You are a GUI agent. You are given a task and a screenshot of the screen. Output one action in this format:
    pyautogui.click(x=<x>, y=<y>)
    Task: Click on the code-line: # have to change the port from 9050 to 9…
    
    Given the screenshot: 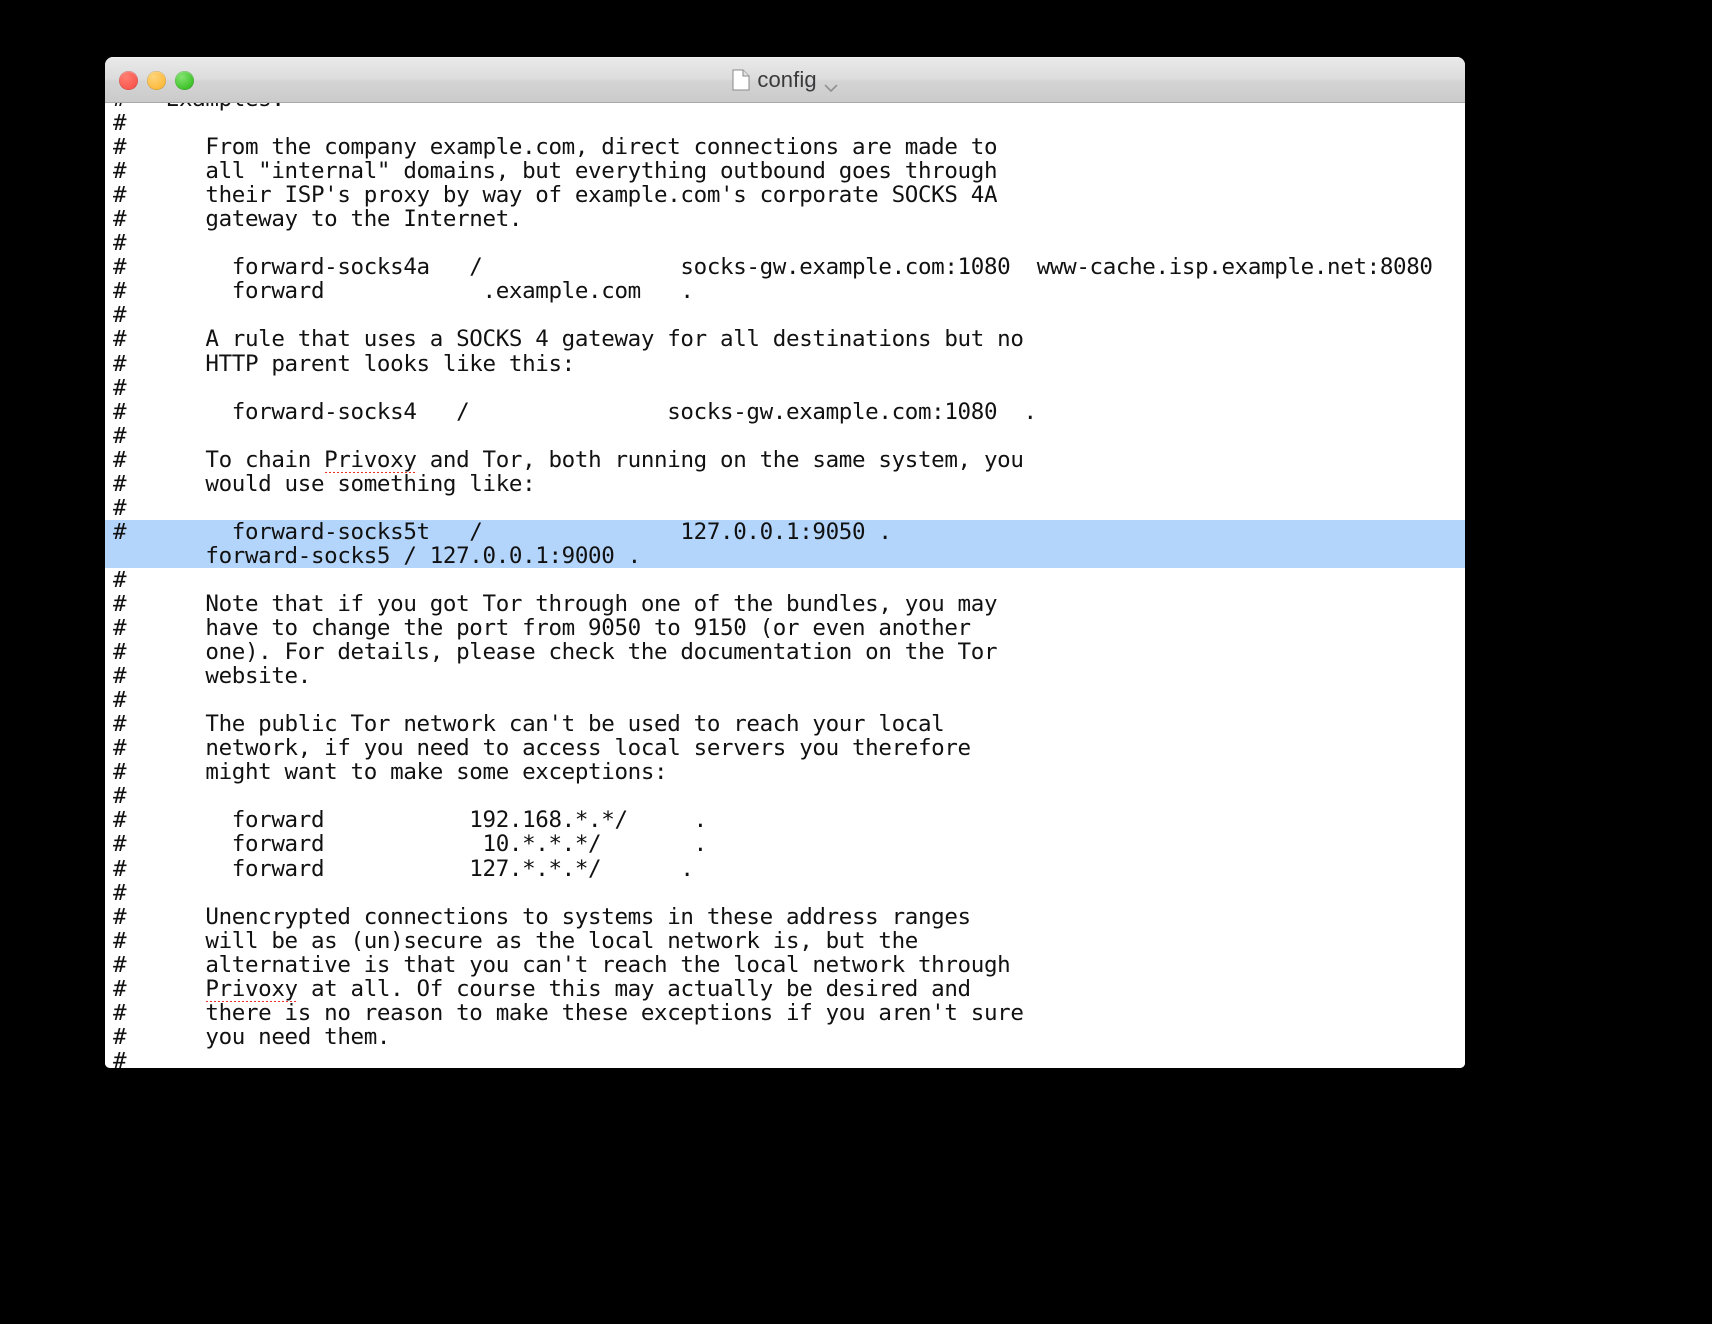 What is the action you would take?
    pyautogui.click(x=785, y=628)
    